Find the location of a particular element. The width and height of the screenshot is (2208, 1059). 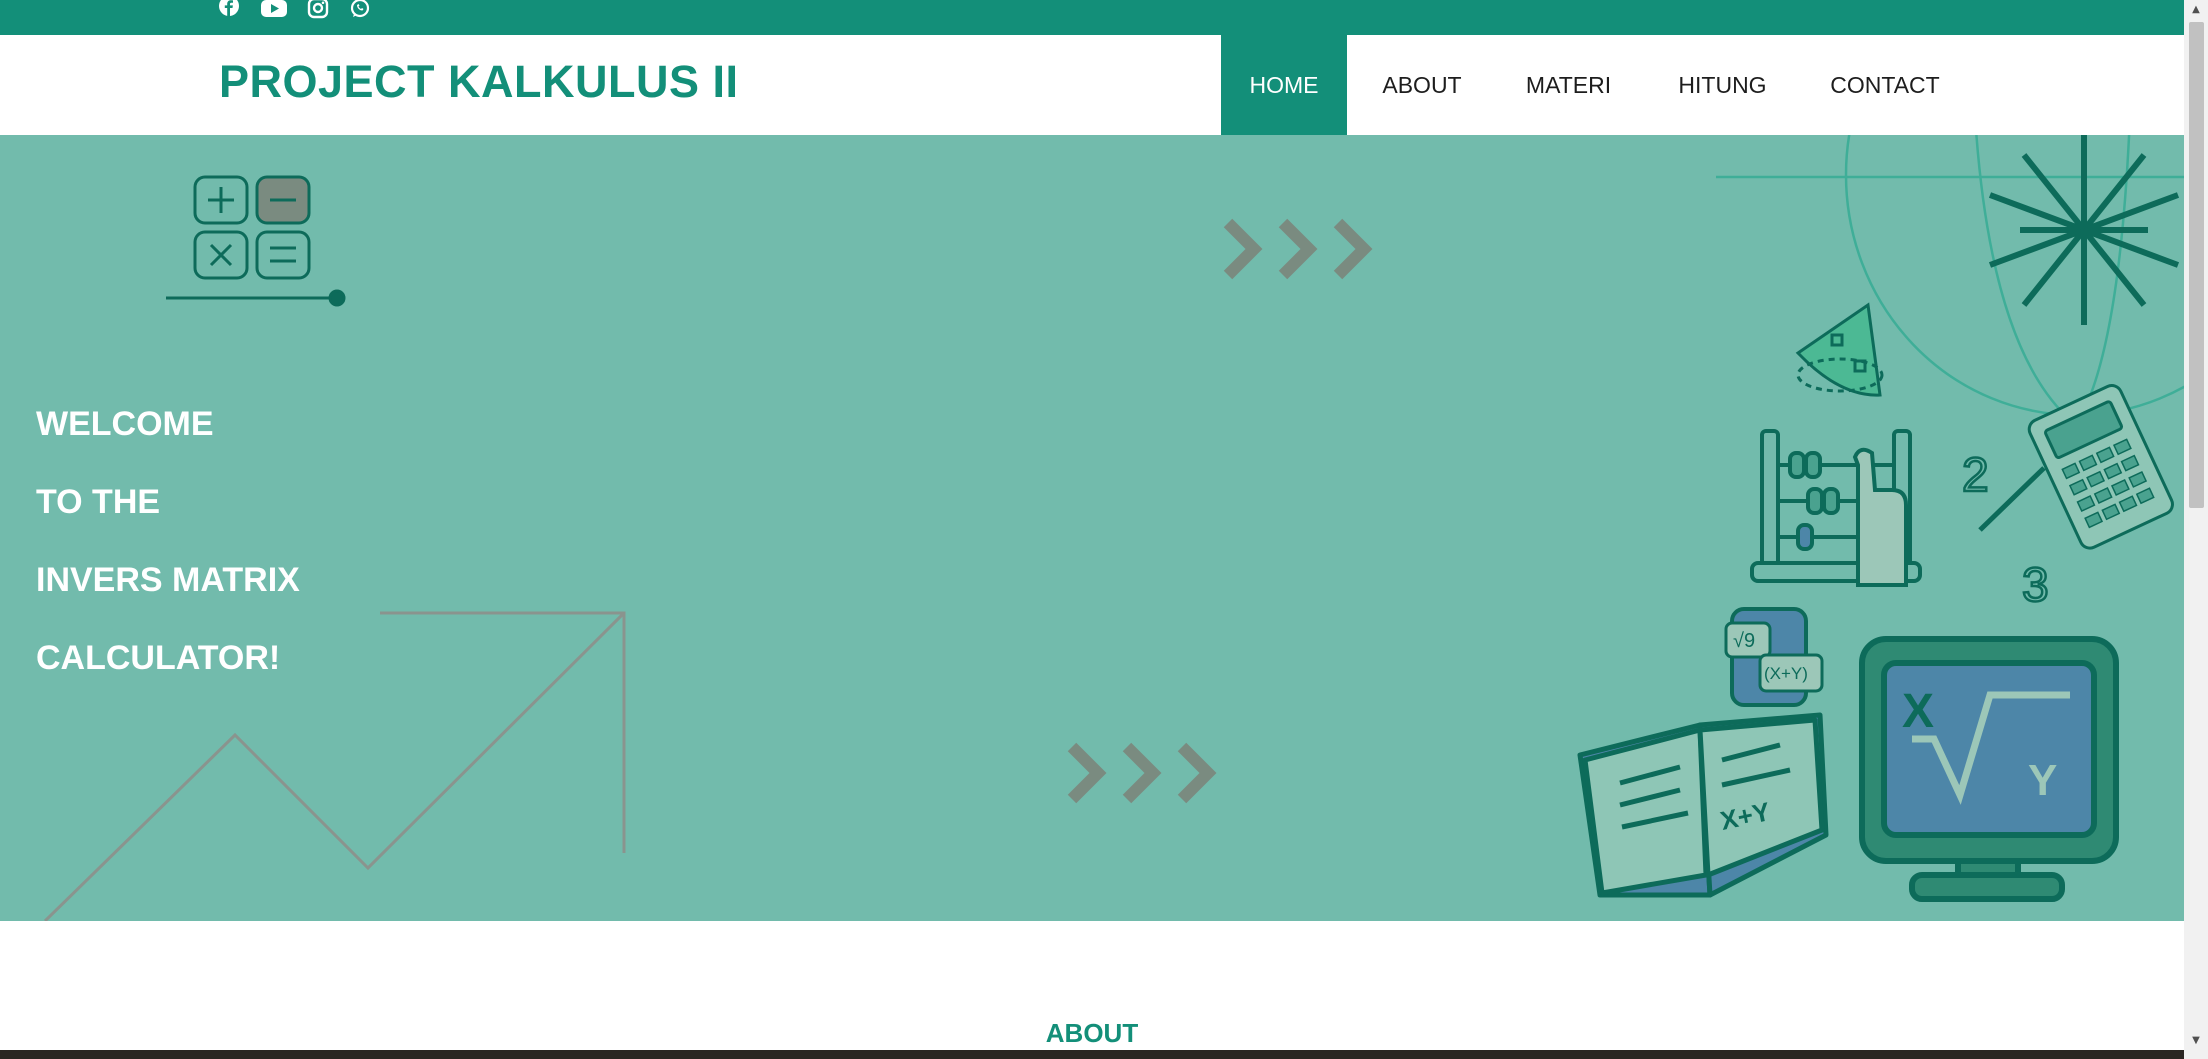

hero-welcome-text: WELCOME TO THE INVERS MATRIX CALCULATOR! is located at coordinates (168, 541).